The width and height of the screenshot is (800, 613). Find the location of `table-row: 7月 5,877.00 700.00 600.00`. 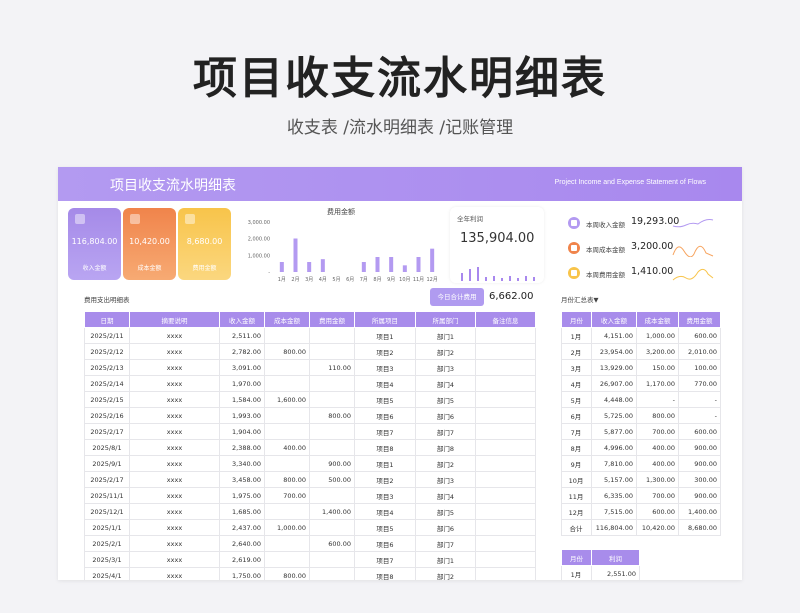

table-row: 7月 5,877.00 700.00 600.00 is located at coordinates (641, 431).